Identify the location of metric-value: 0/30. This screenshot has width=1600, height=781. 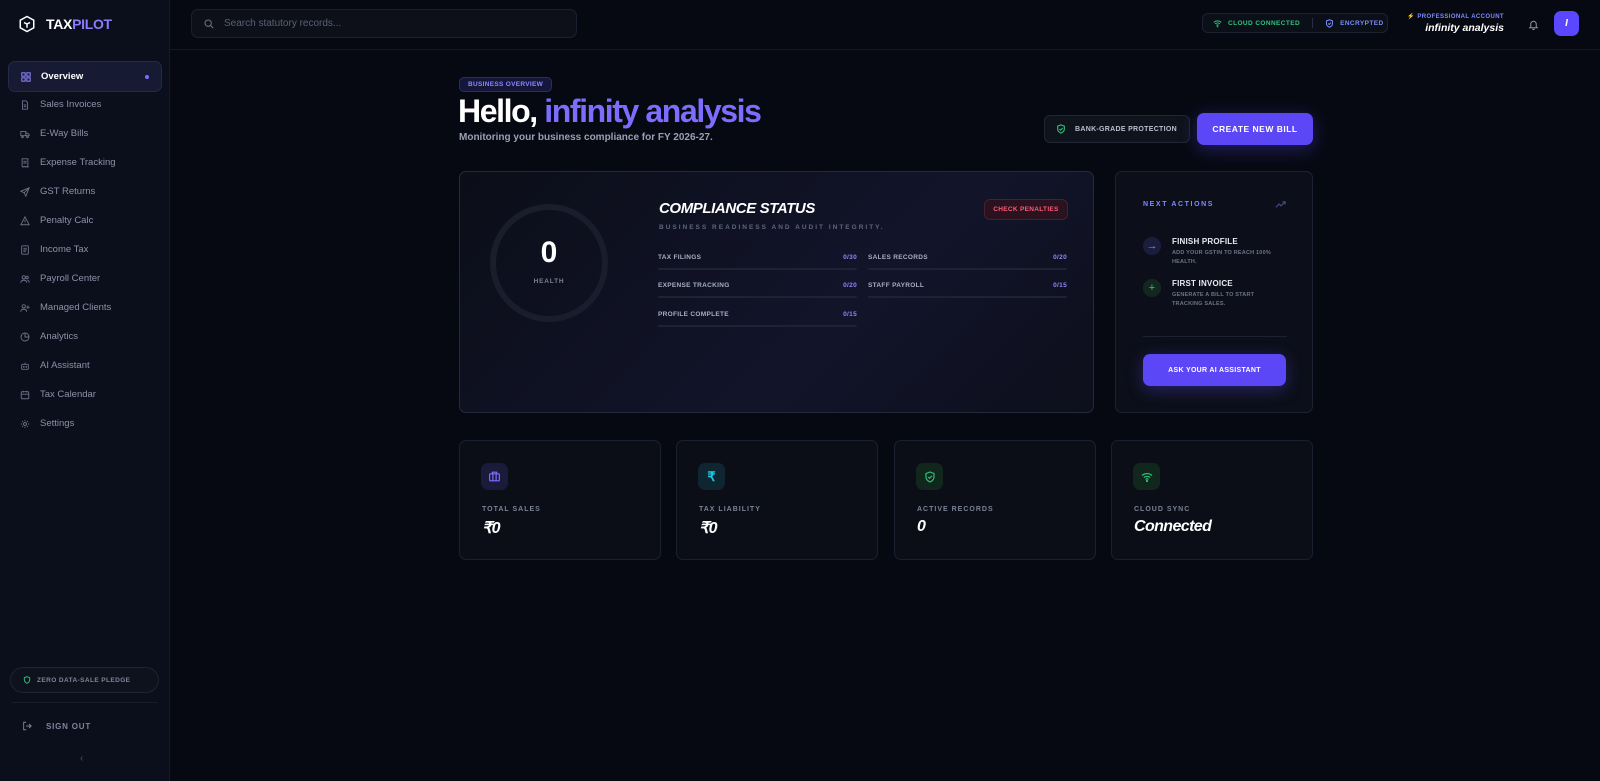
(850, 257).